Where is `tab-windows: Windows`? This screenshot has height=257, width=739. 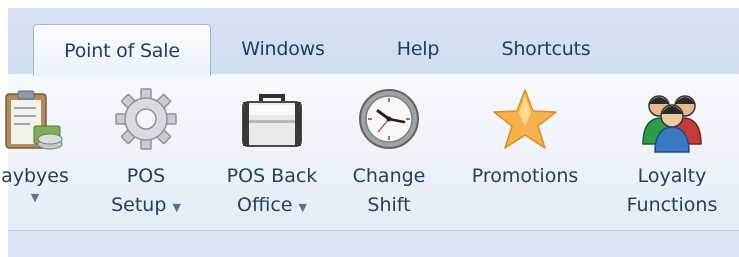
tab-windows: Windows is located at coordinates (283, 49).